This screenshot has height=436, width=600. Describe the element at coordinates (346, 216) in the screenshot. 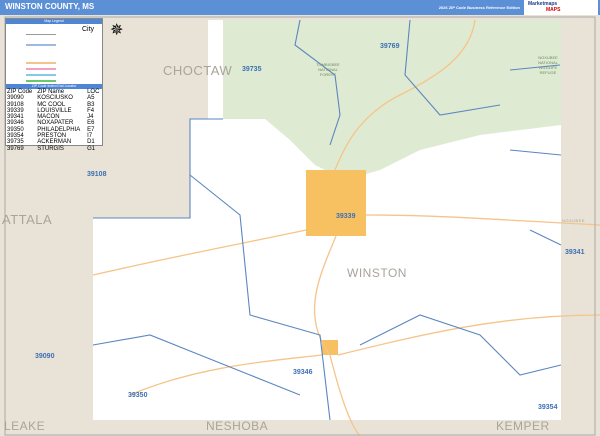

I see `zip-label: 39339` at that location.